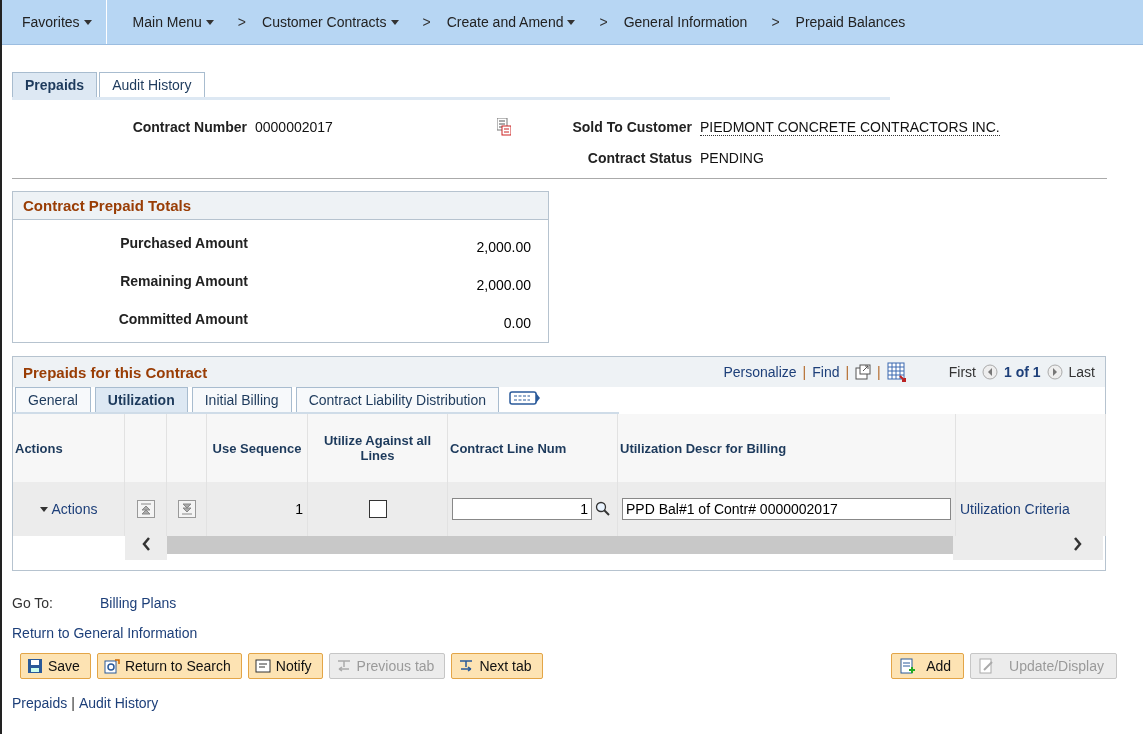  I want to click on column-header: Utilize Against all Lines, so click(378, 448).